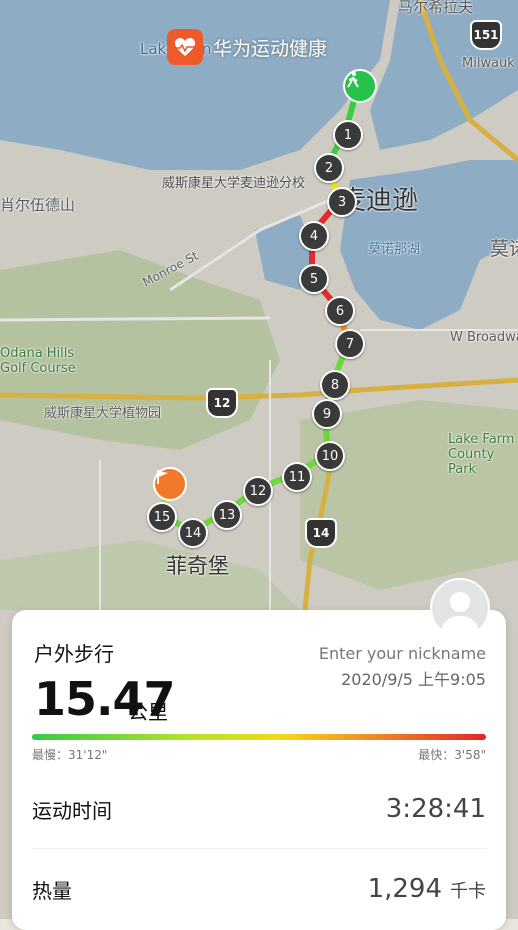 The height and width of the screenshot is (930, 518). What do you see at coordinates (259, 848) in the screenshot?
I see `divider` at bounding box center [259, 848].